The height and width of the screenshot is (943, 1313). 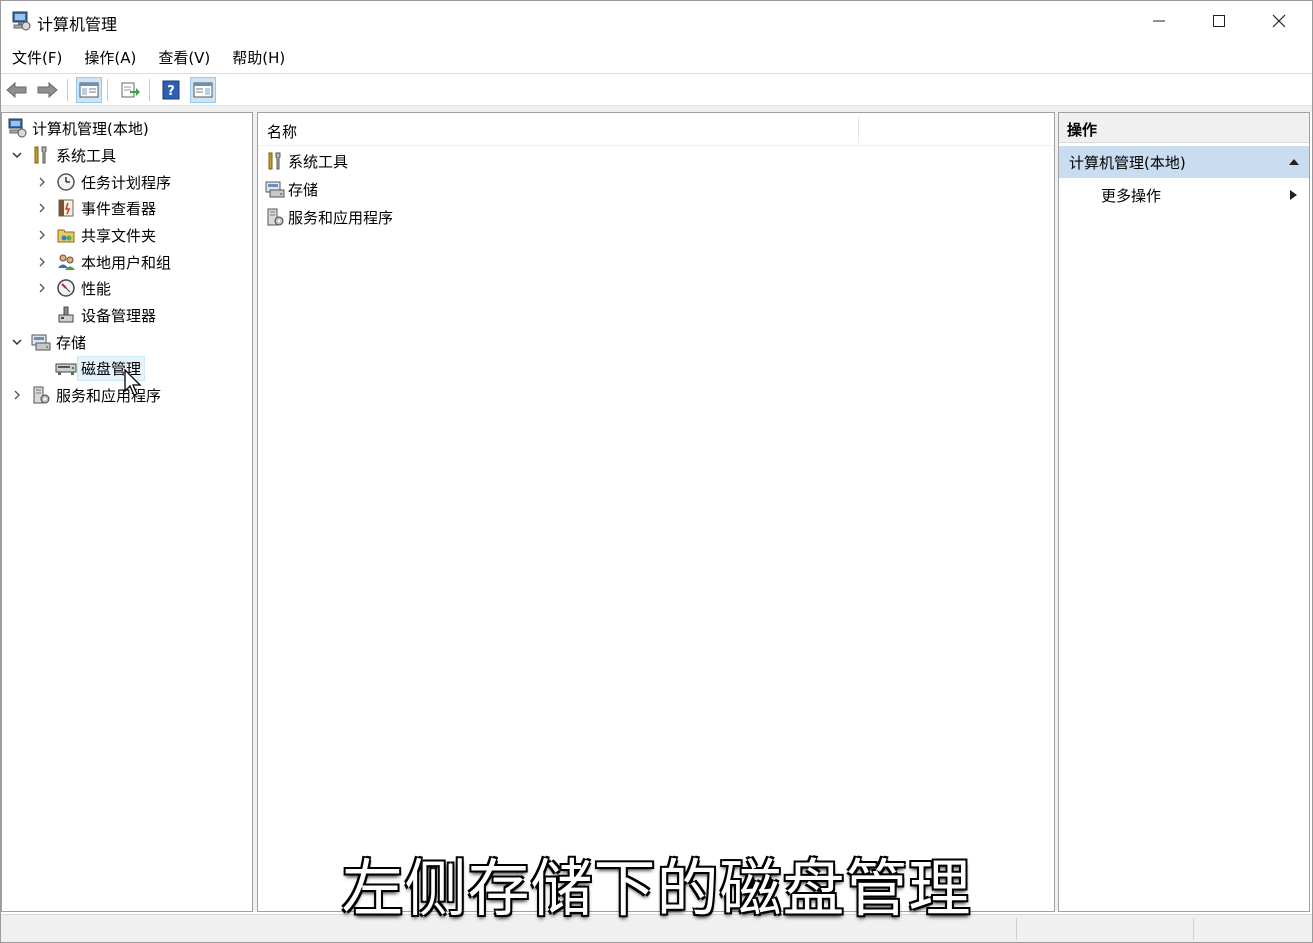 I want to click on forward-button, so click(x=47, y=90).